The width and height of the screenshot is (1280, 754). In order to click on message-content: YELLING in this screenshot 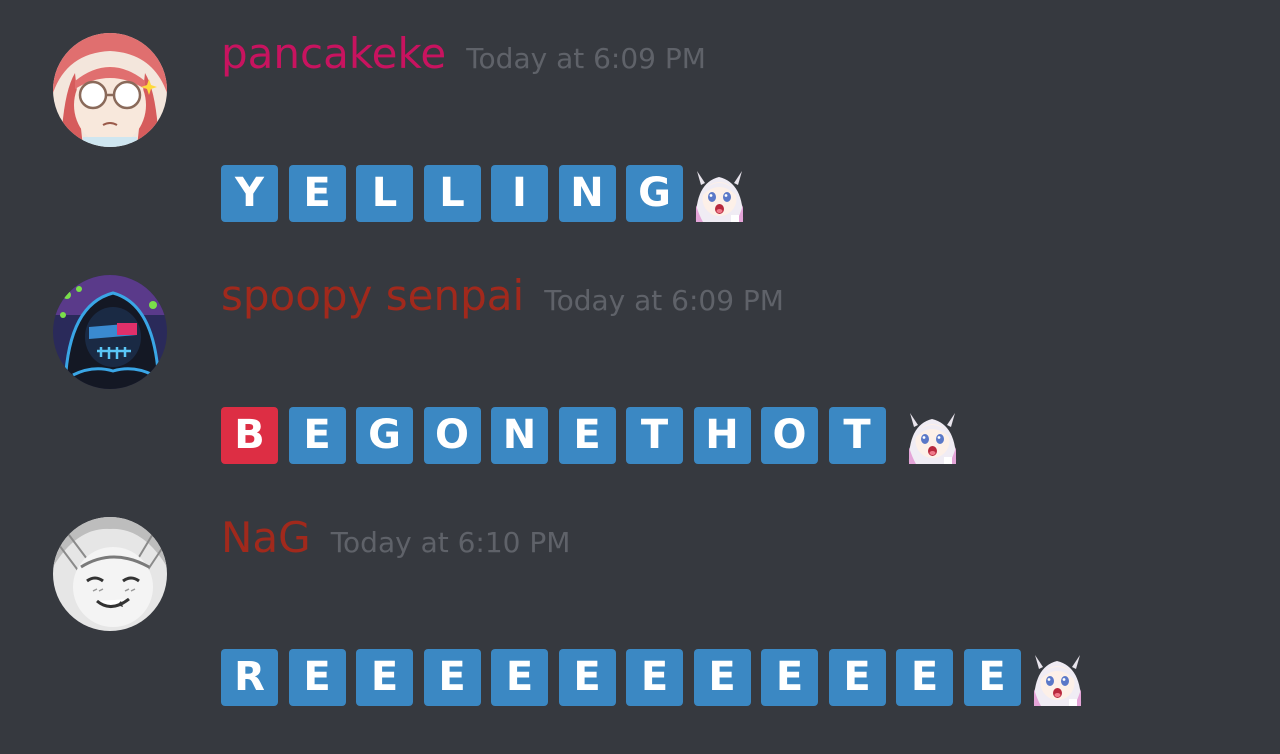, I will do `click(484, 193)`.